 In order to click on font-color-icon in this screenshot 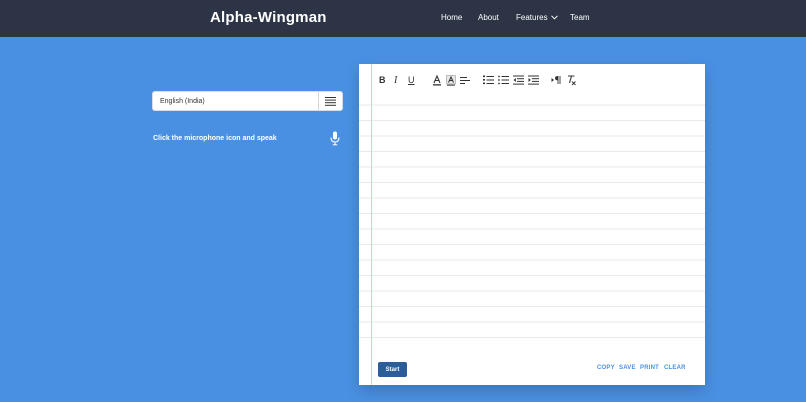, I will do `click(437, 80)`.